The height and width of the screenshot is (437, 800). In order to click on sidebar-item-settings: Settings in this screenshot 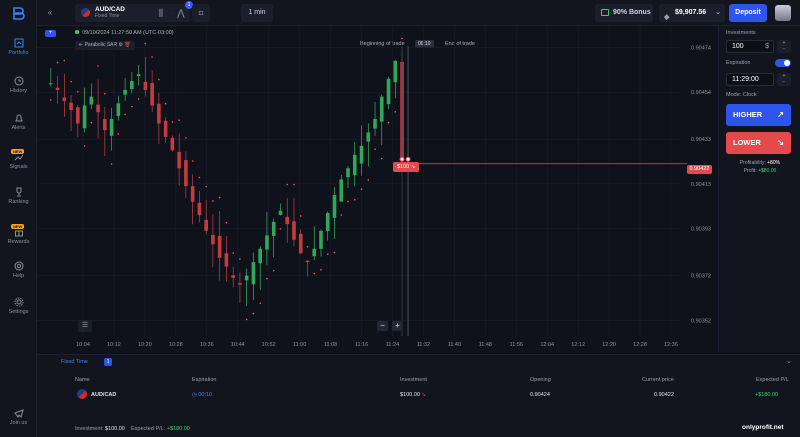, I will do `click(18, 306)`.